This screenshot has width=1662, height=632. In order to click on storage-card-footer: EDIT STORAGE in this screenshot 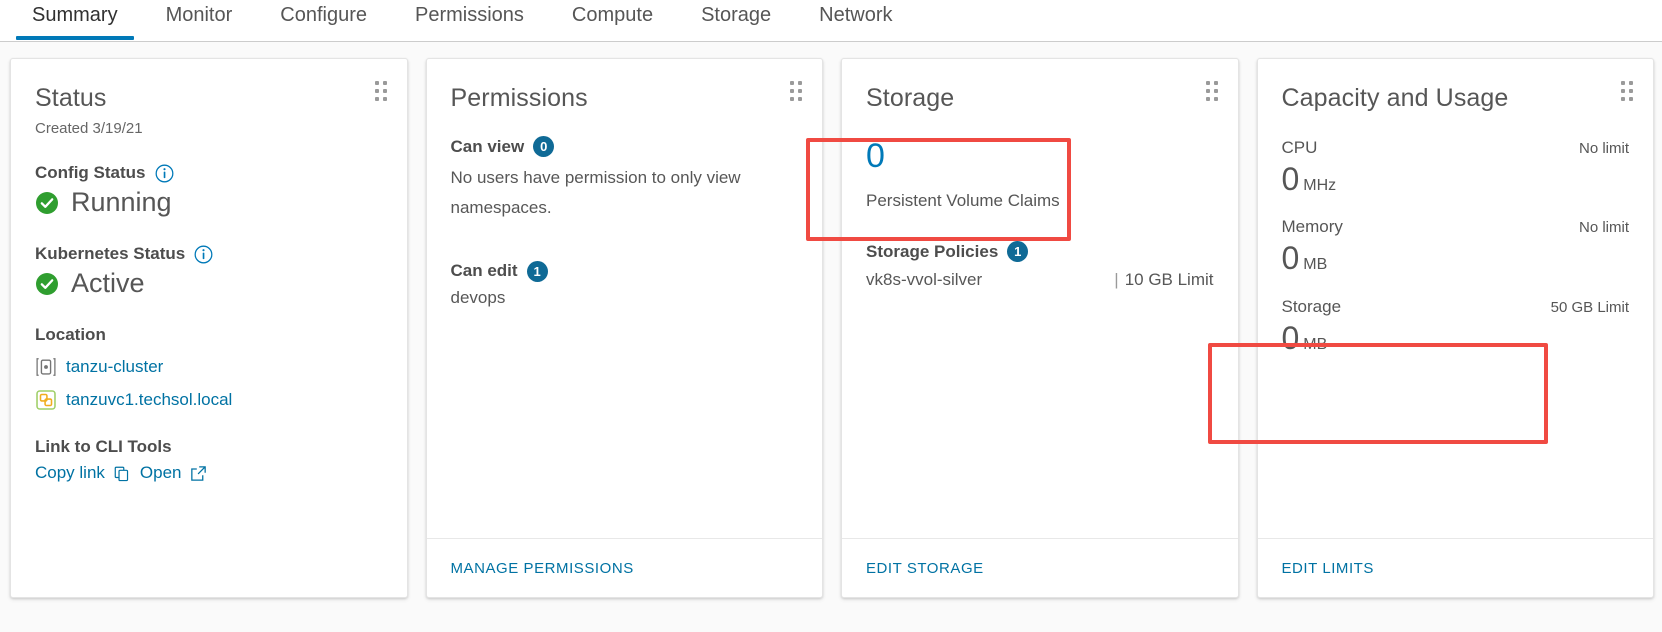, I will do `click(1040, 567)`.